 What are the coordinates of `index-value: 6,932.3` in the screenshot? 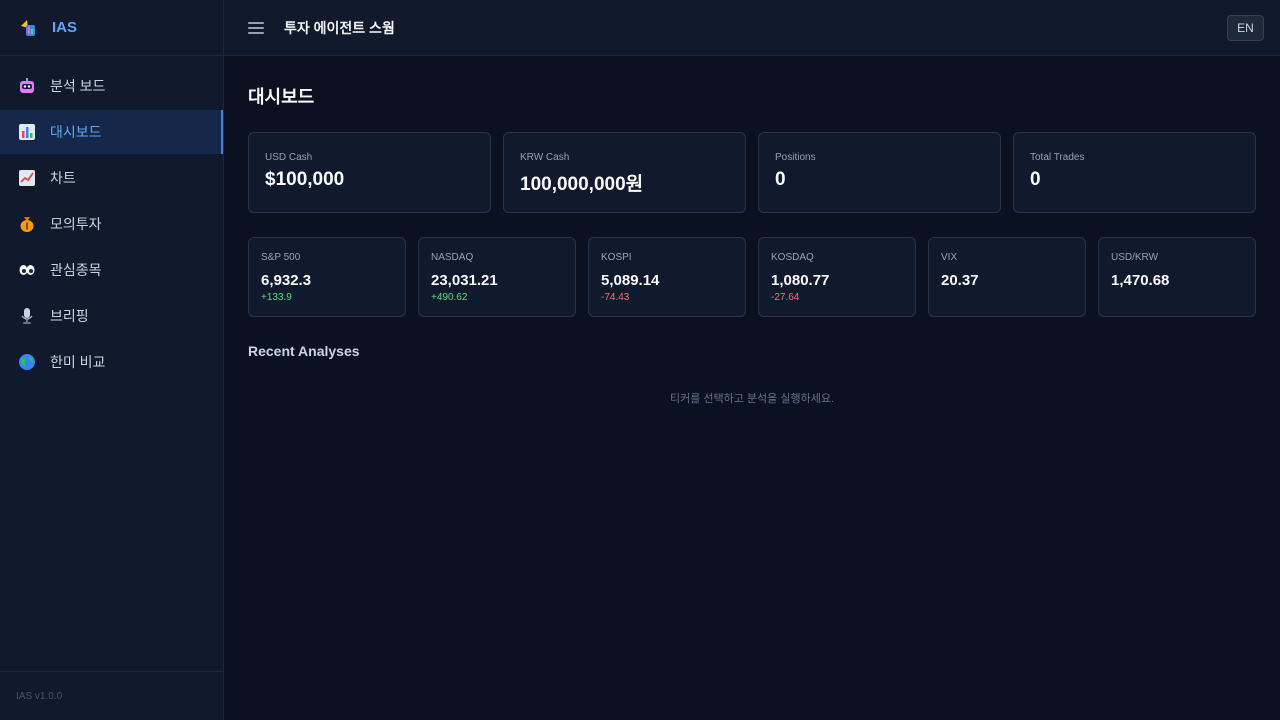 It's located at (286, 280).